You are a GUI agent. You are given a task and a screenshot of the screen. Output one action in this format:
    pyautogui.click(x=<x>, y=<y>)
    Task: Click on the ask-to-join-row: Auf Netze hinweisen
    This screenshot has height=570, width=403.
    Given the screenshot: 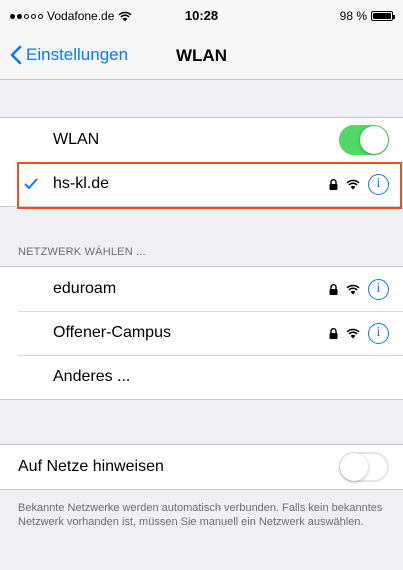 What is the action you would take?
    pyautogui.click(x=201, y=467)
    